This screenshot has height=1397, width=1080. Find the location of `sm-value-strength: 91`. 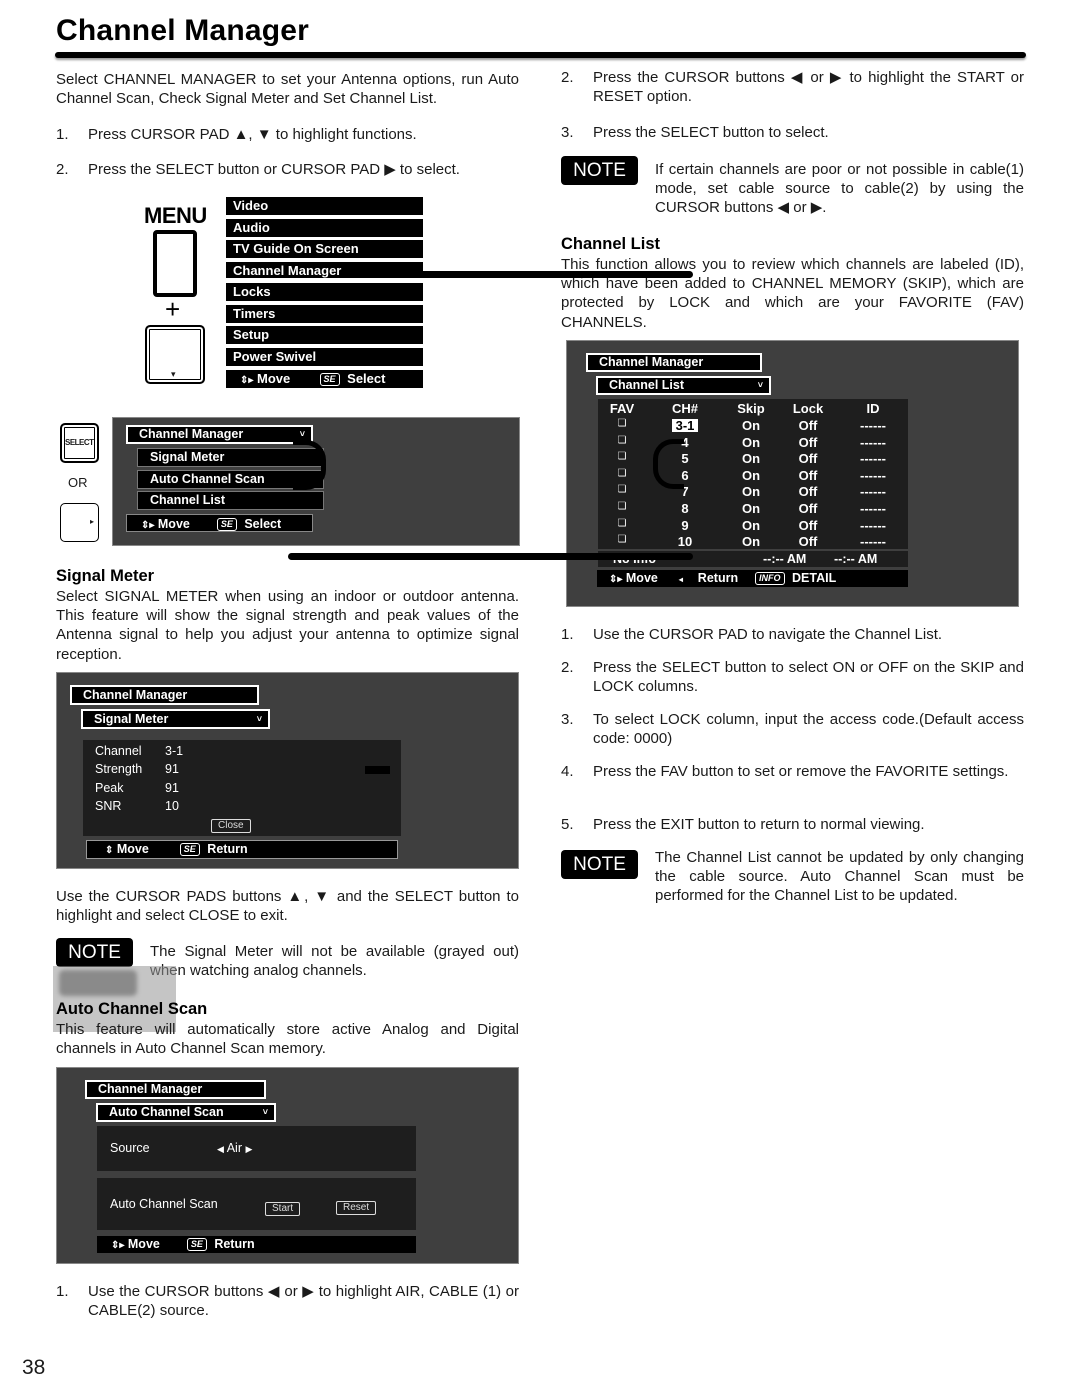

sm-value-strength: 91 is located at coordinates (172, 769).